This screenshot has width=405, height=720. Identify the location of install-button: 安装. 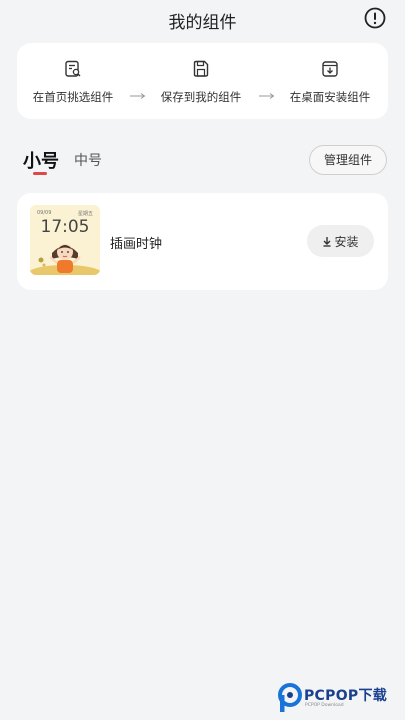
(340, 241).